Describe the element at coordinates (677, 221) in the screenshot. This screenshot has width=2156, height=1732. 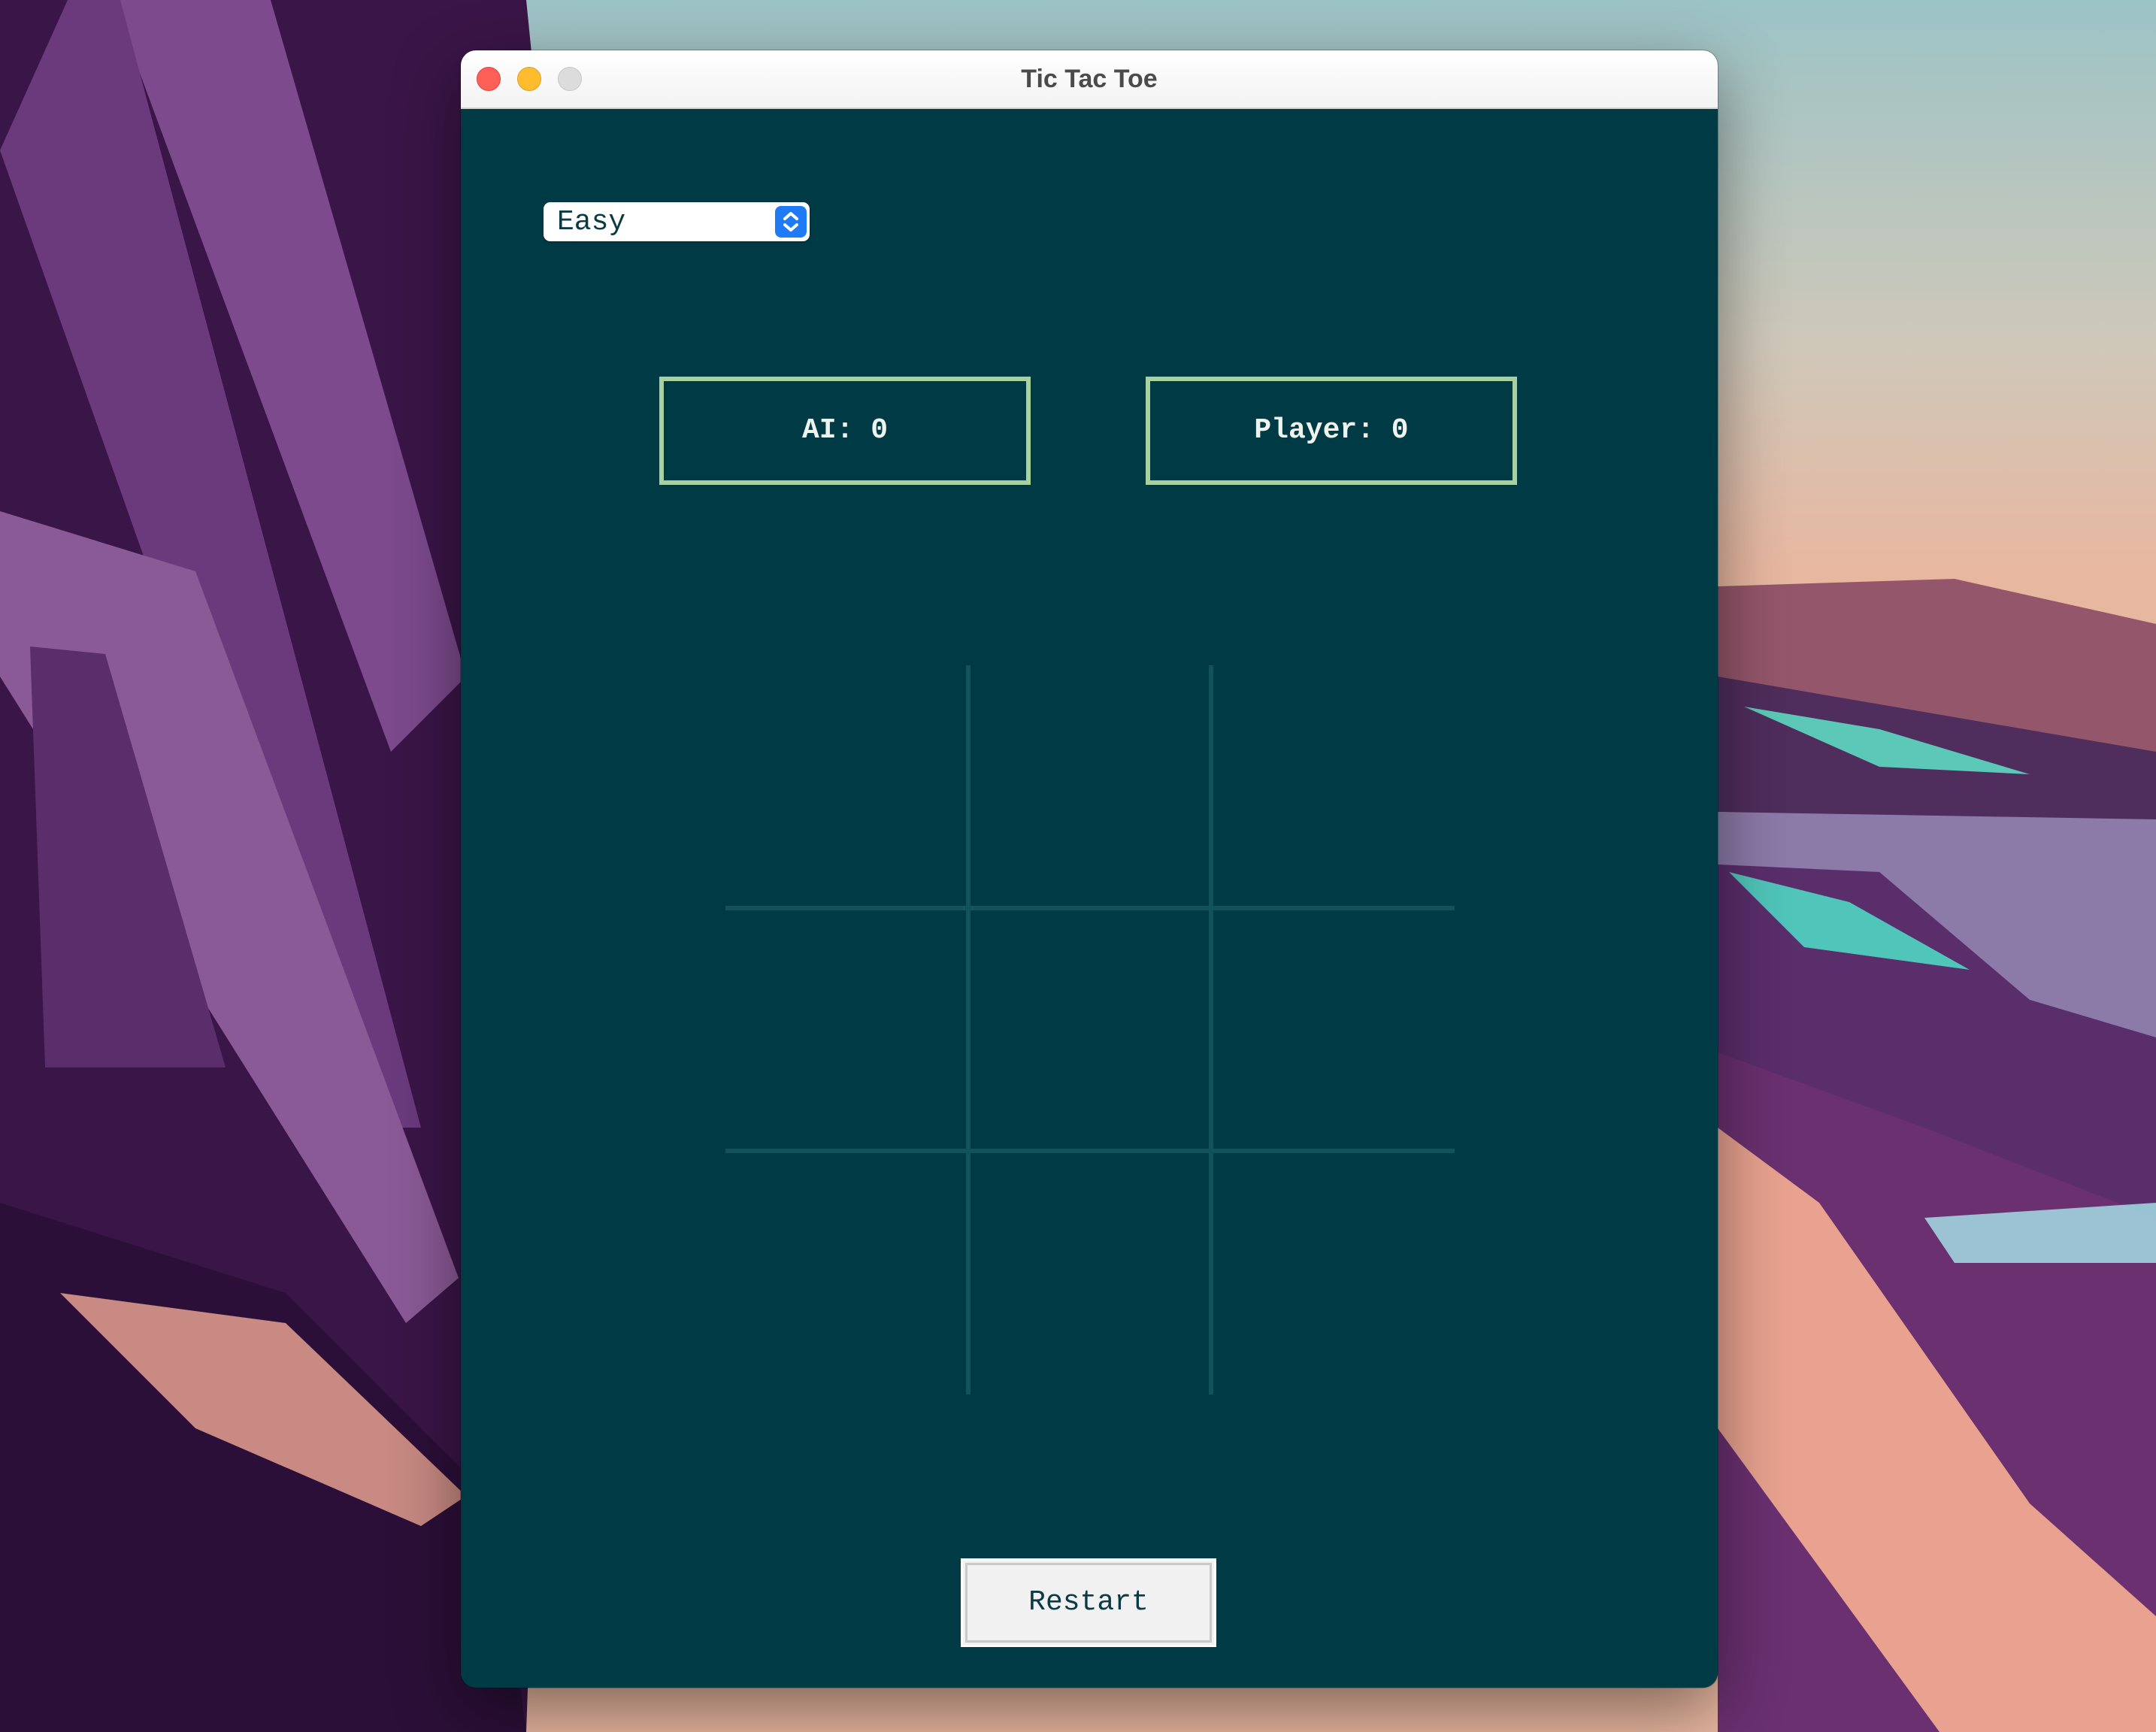
I see `difficulty-select: Easy` at that location.